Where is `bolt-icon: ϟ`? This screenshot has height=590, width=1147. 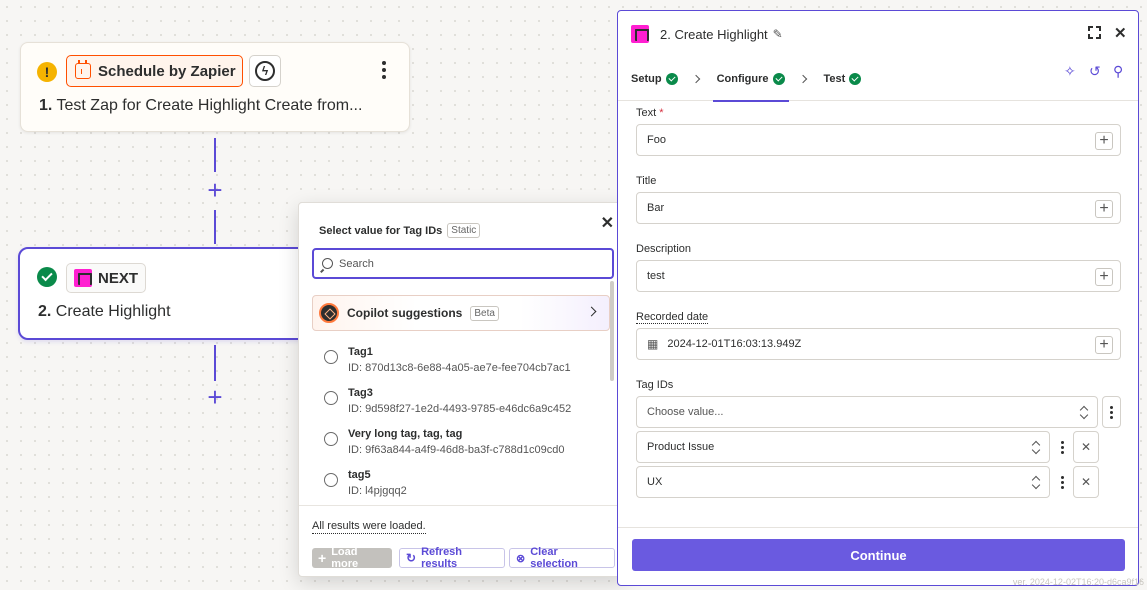
bolt-icon: ϟ is located at coordinates (265, 71).